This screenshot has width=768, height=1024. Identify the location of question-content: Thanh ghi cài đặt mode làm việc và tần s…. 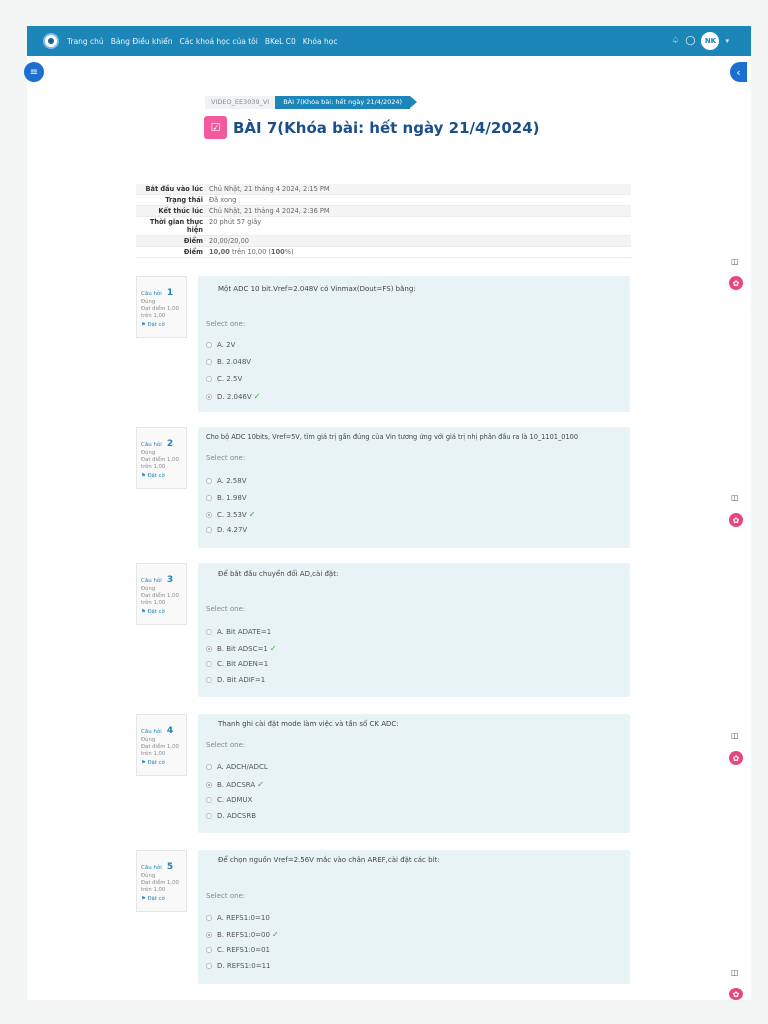
(414, 773).